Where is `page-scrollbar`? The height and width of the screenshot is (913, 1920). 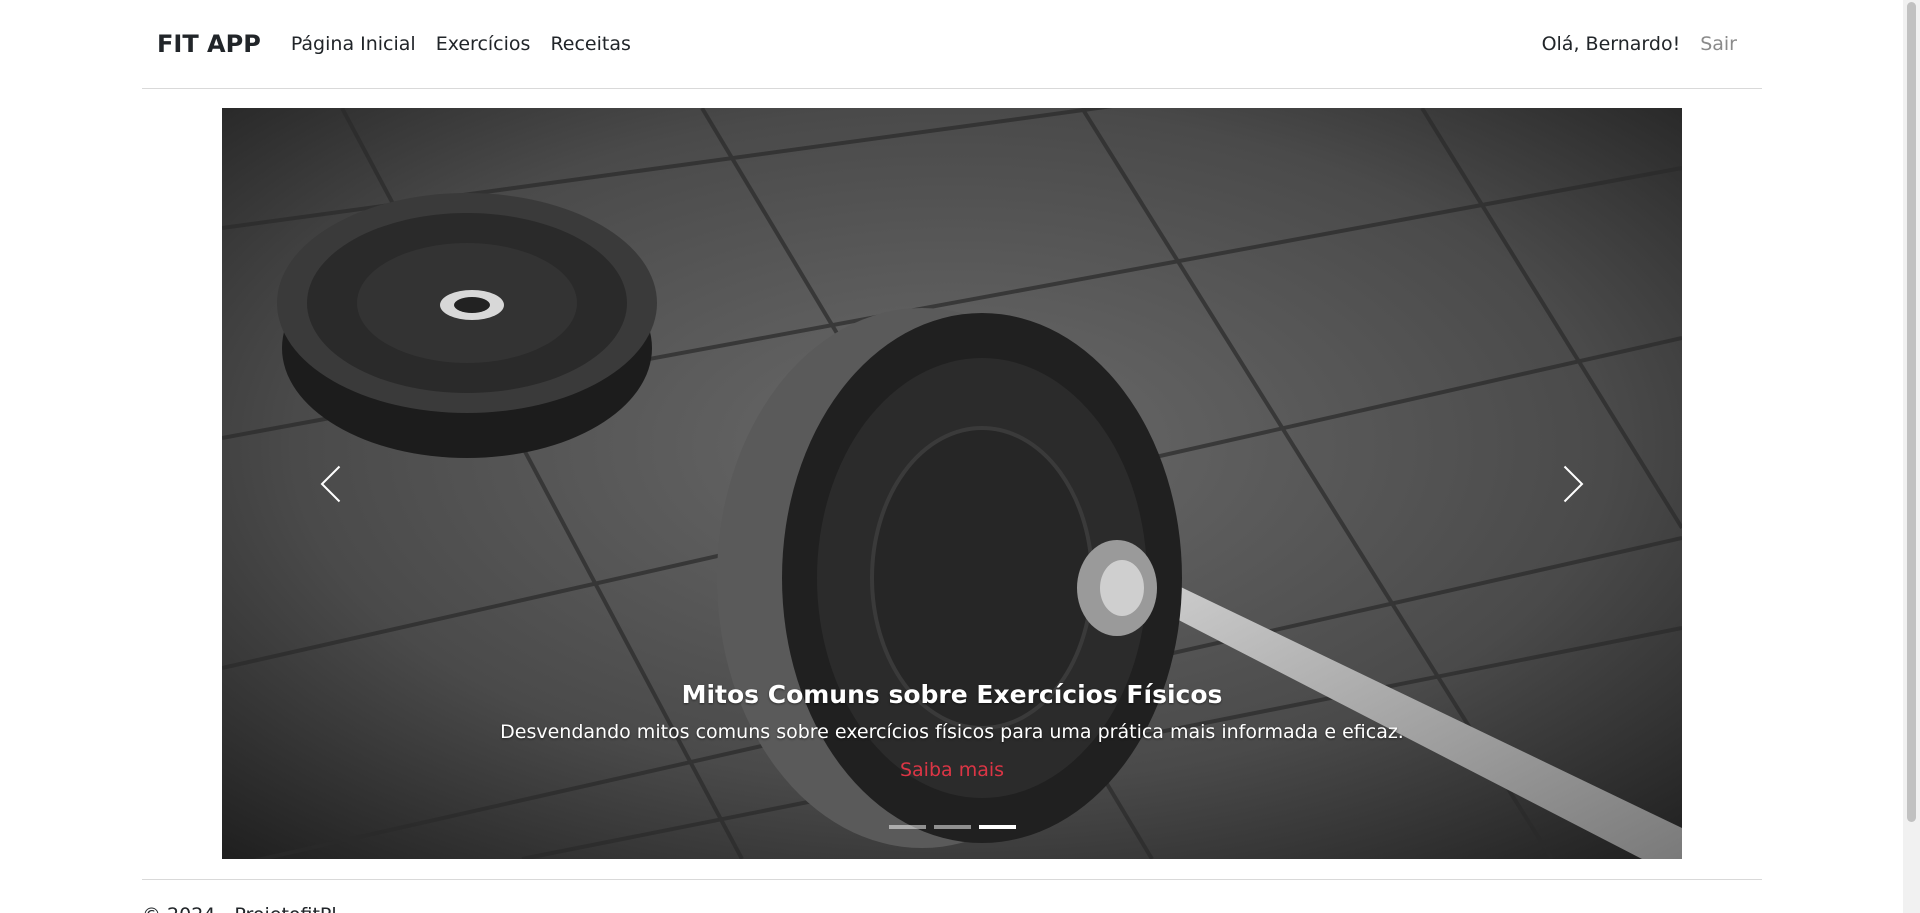 page-scrollbar is located at coordinates (1911, 456).